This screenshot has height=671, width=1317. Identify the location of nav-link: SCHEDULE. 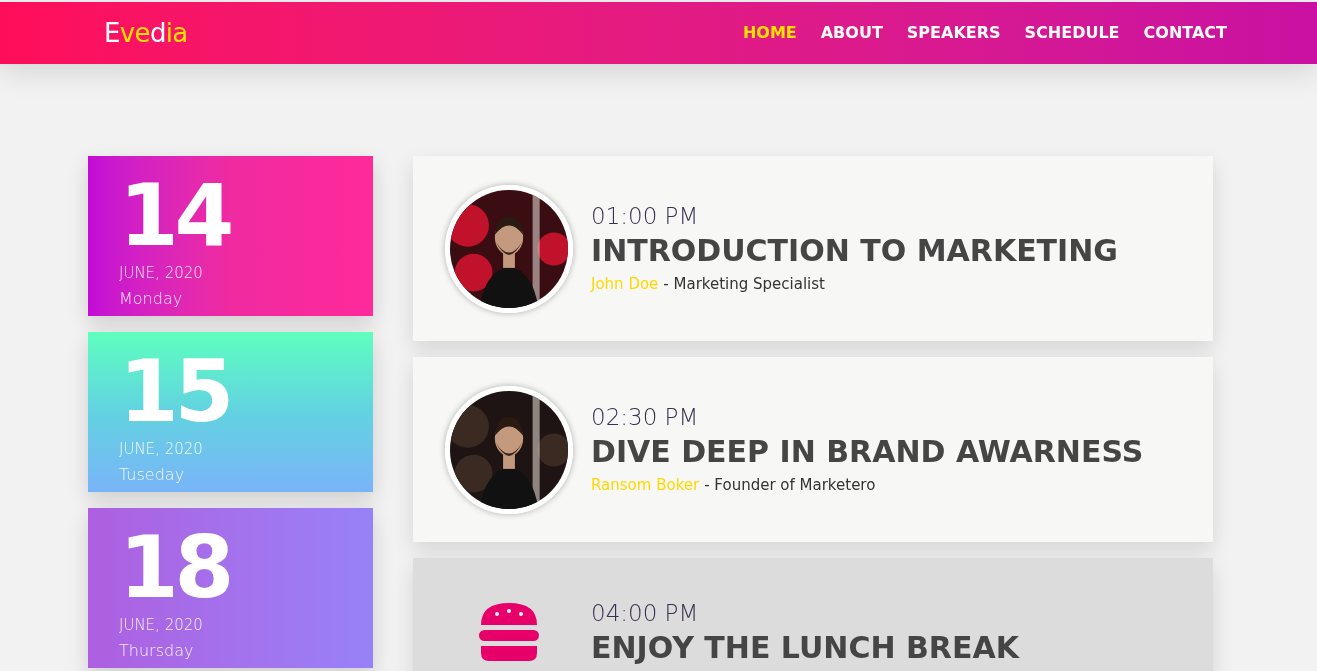
(1072, 33).